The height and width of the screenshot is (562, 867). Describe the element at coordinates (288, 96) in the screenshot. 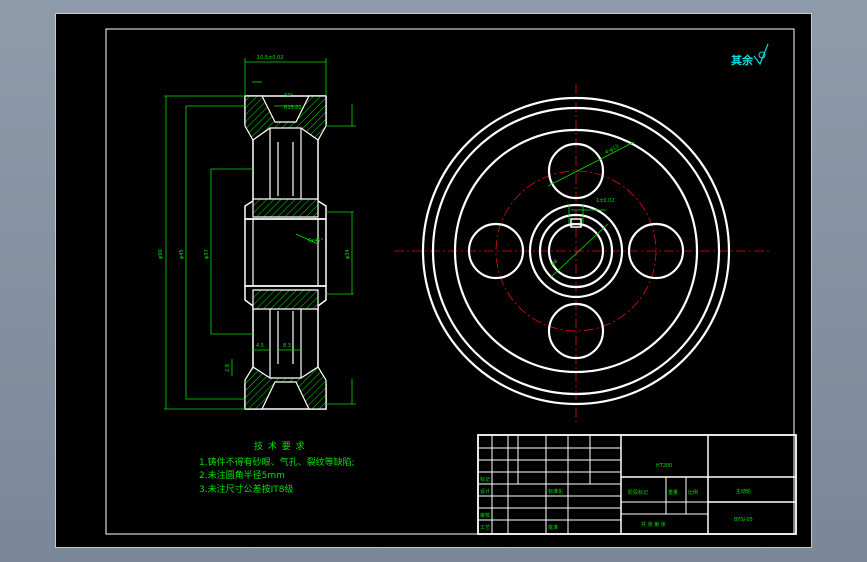

I see `dim-angle: 34°` at that location.